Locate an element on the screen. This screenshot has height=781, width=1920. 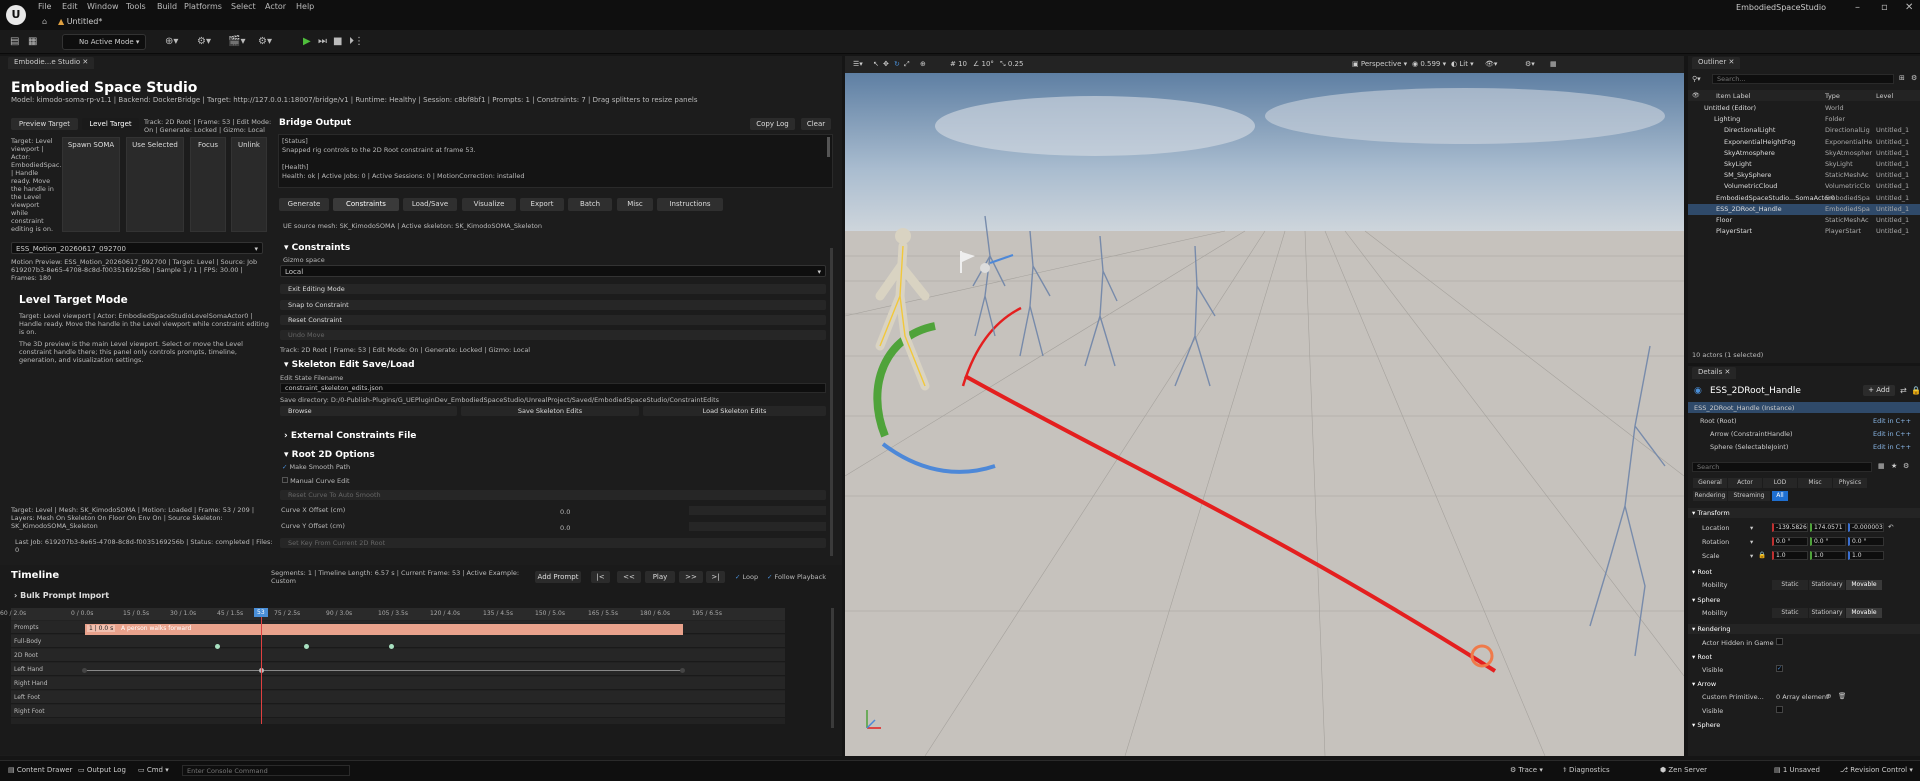
external-constraints-header: › External Constraints File is located at coordinates (350, 436).